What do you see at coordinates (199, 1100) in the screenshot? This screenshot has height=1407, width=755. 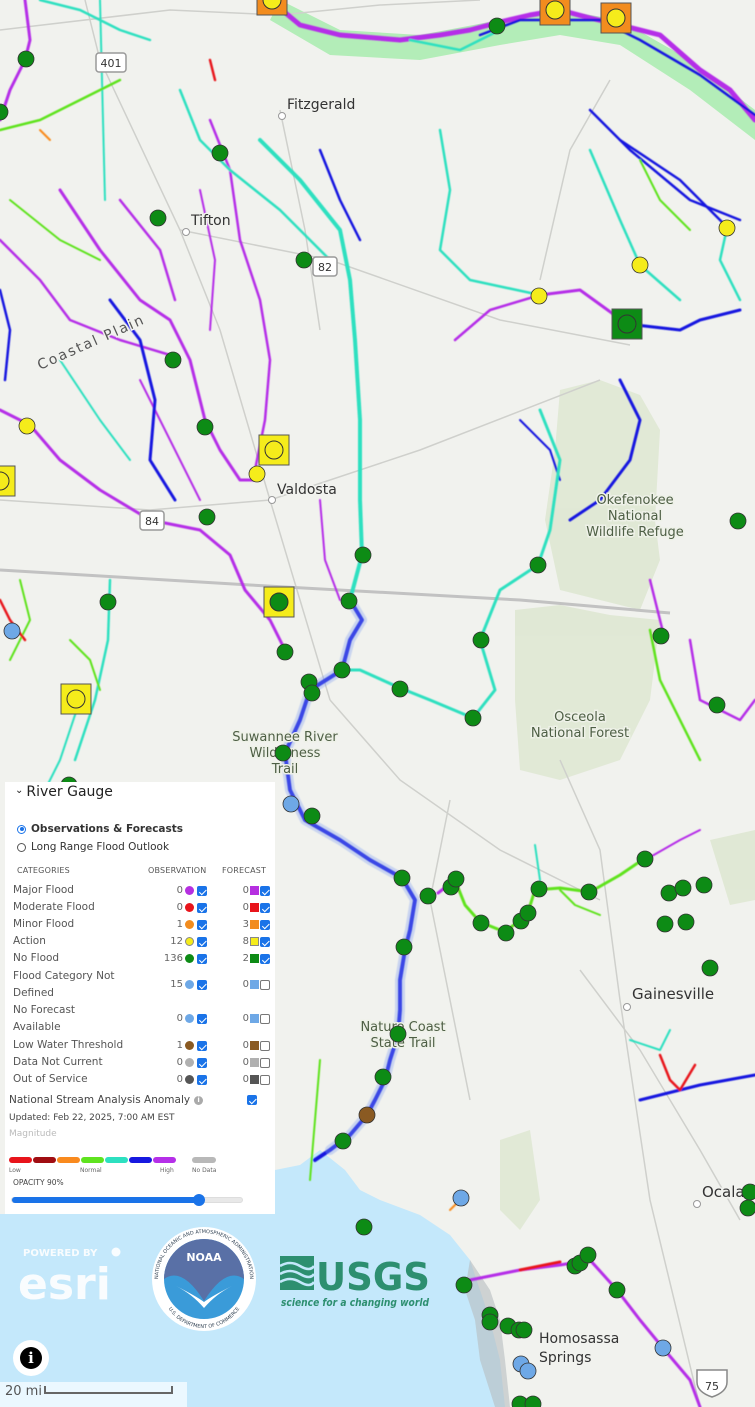 I see `info-icon: i` at bounding box center [199, 1100].